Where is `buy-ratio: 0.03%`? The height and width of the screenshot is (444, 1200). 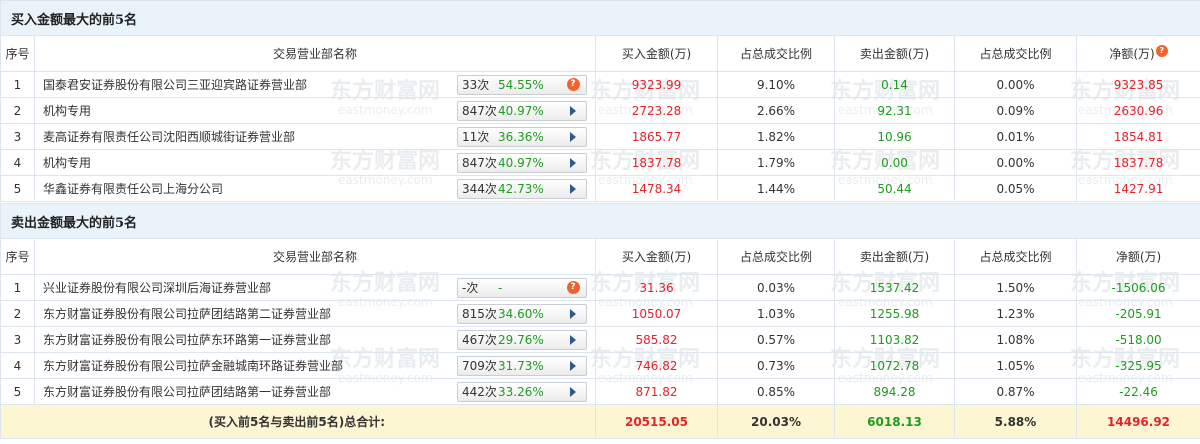
buy-ratio: 0.03% is located at coordinates (776, 287).